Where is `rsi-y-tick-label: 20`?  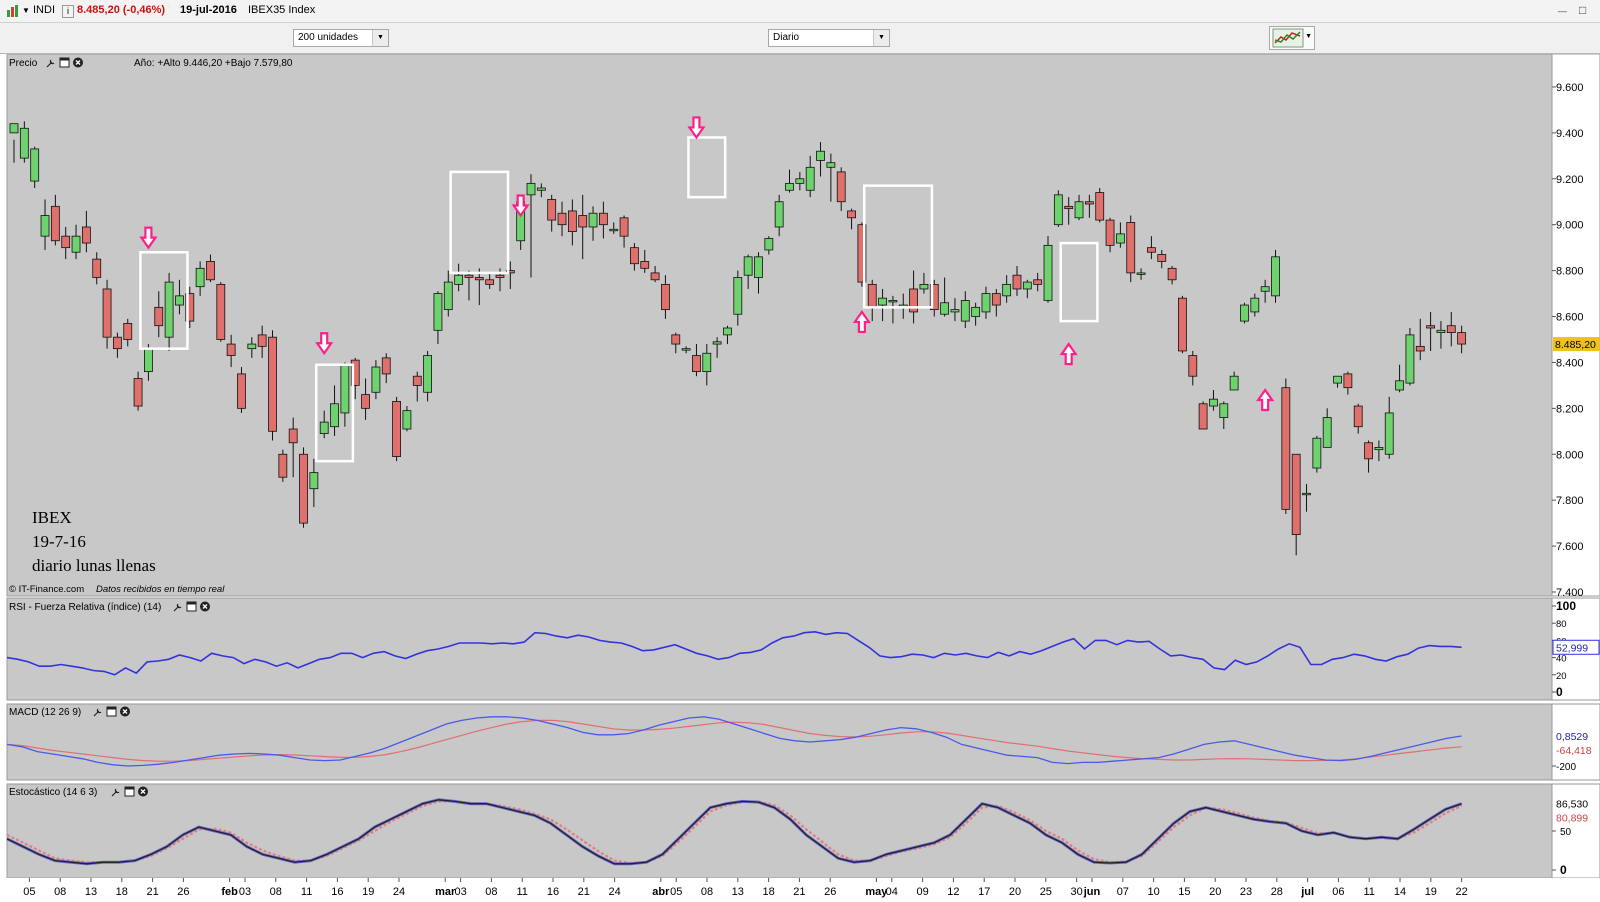 rsi-y-tick-label: 20 is located at coordinates (1561, 676).